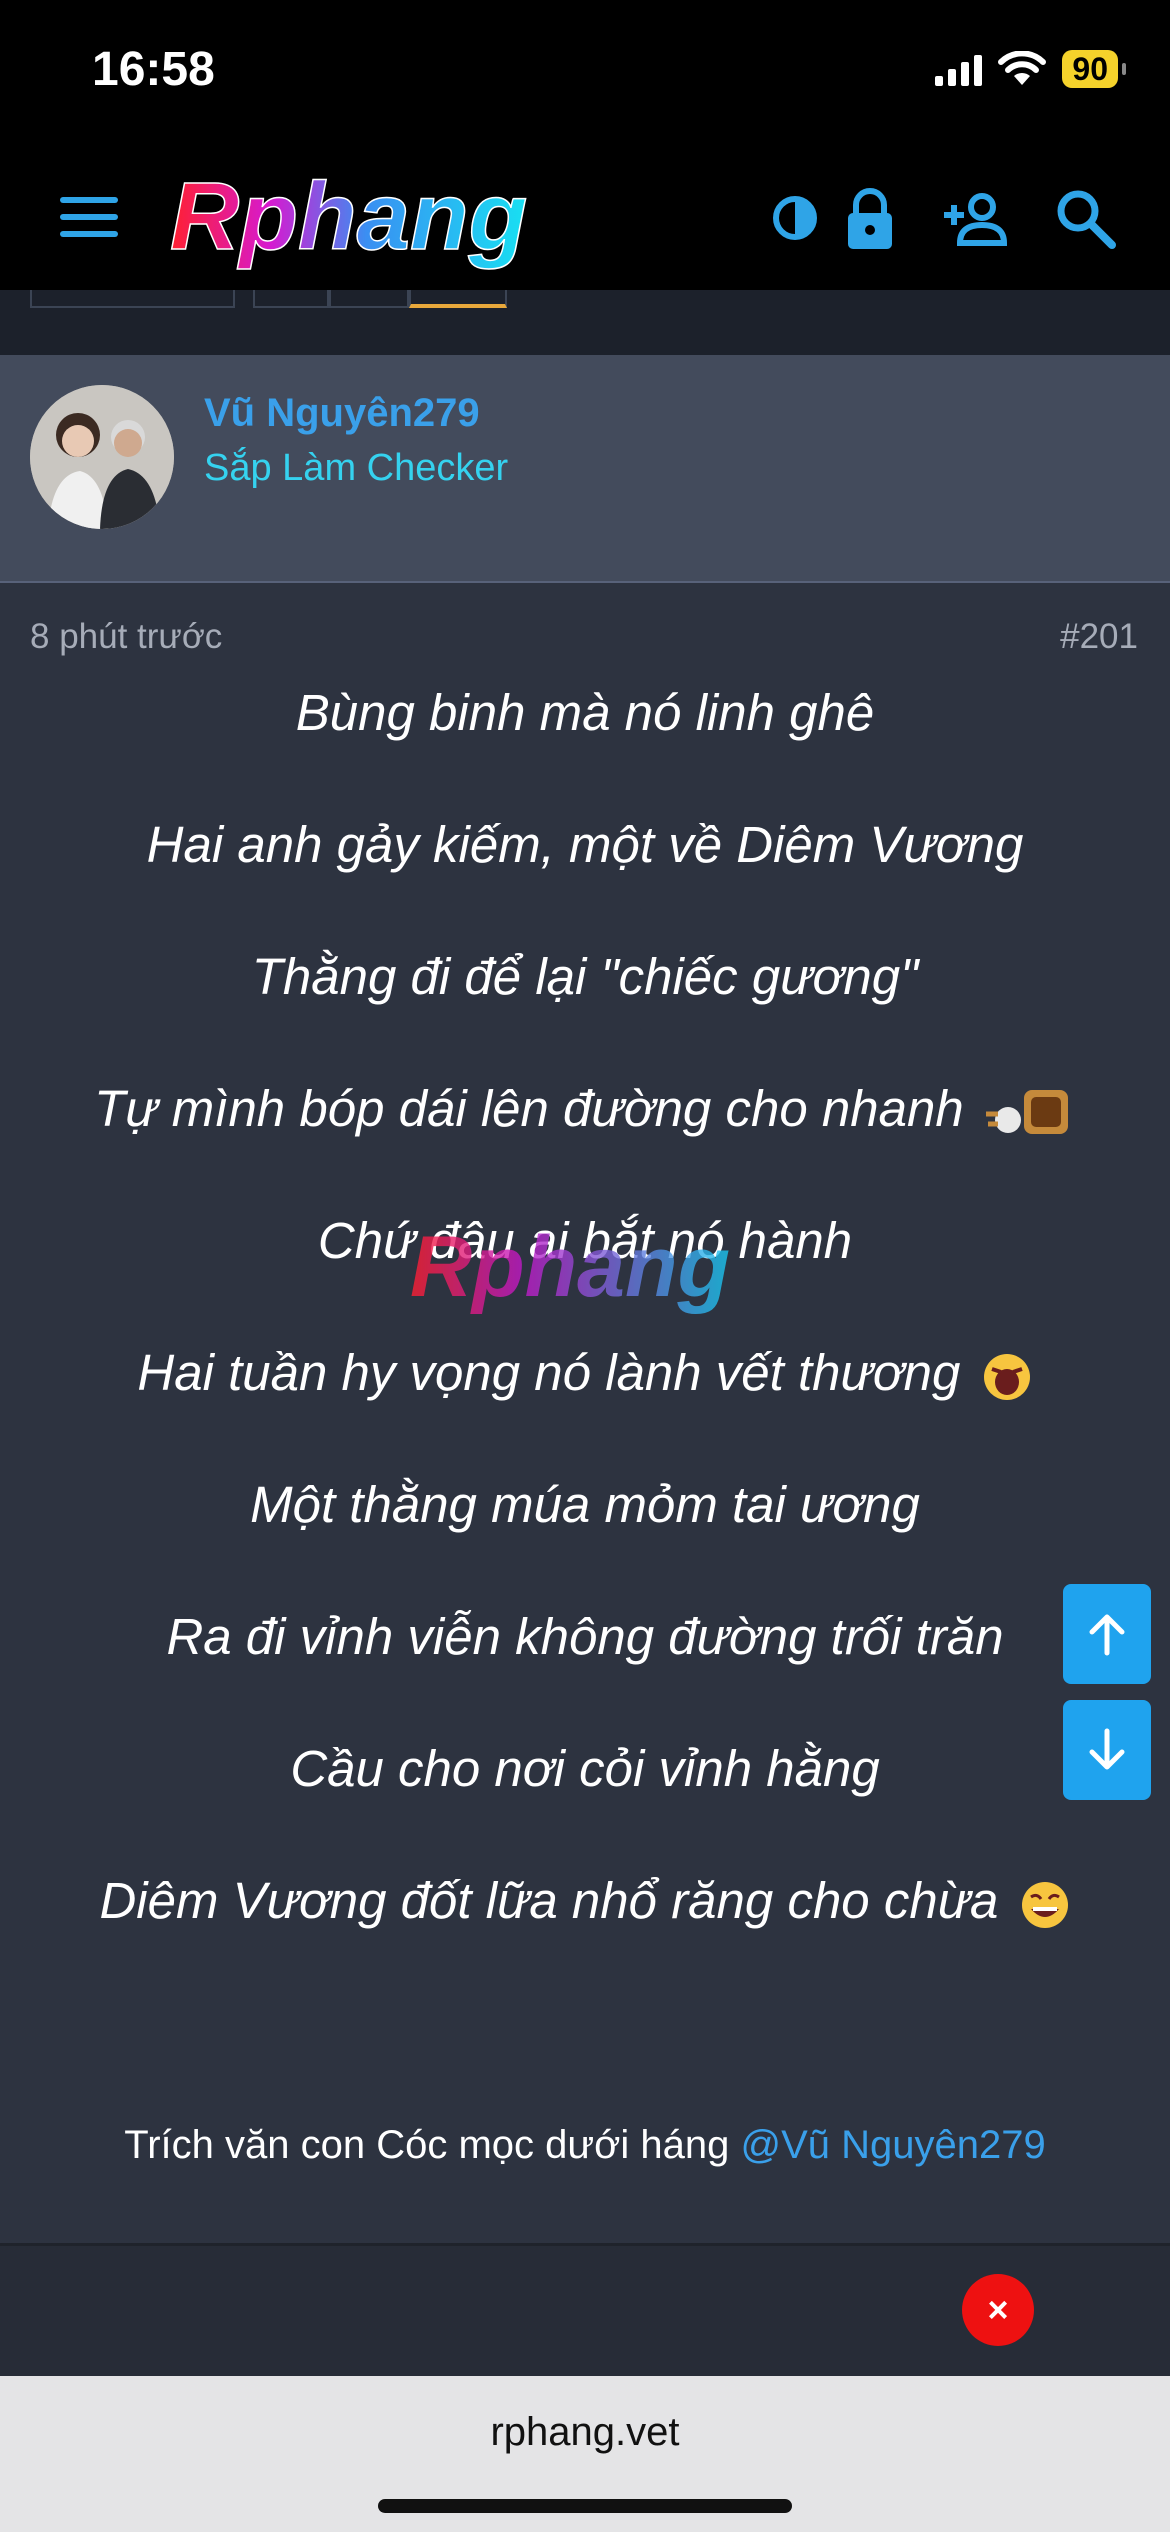 This screenshot has height=2532, width=1170. Describe the element at coordinates (975, 218) in the screenshot. I see `register-user-icon` at that location.